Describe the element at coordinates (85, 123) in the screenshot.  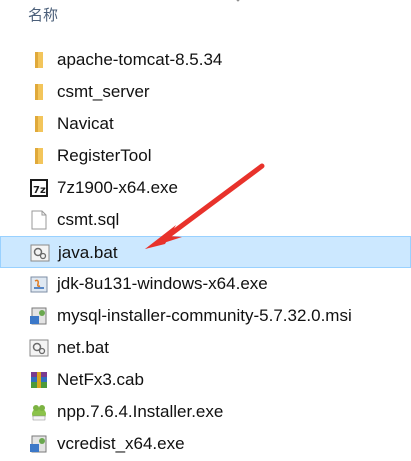
I see `file-name: Navicat` at that location.